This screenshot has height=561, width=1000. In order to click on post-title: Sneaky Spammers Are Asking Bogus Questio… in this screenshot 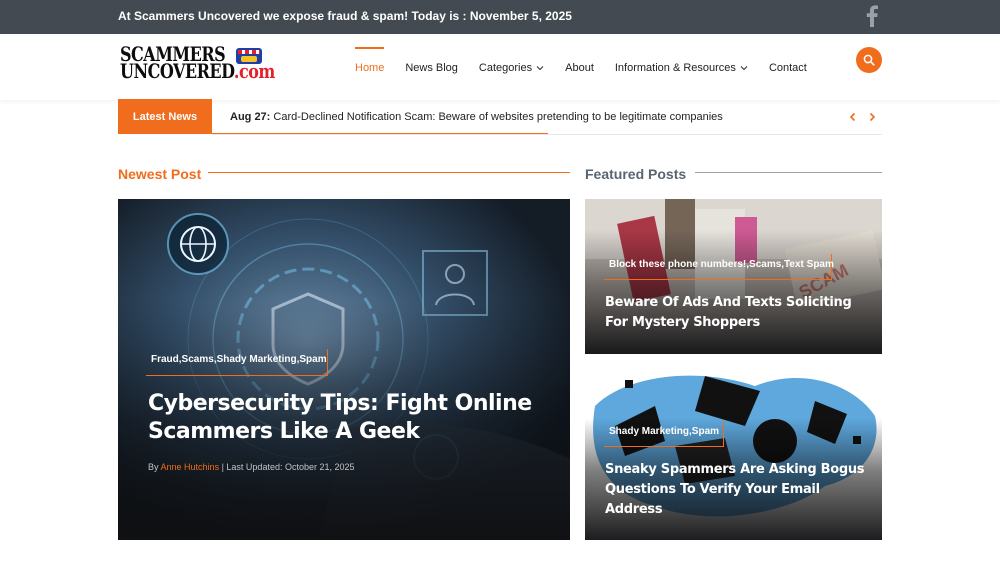, I will do `click(737, 490)`.